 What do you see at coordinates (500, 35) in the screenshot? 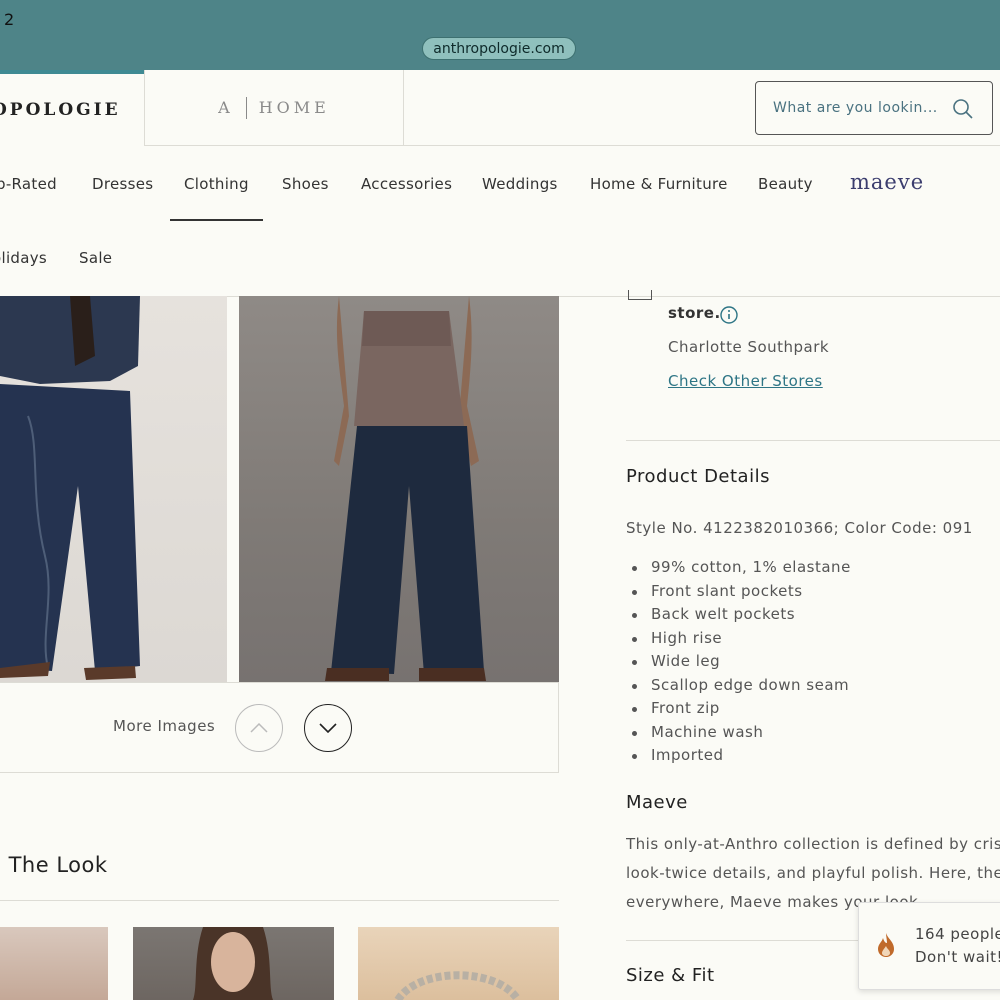
I see `browser-toolbar: 2 anthropologie.com` at bounding box center [500, 35].